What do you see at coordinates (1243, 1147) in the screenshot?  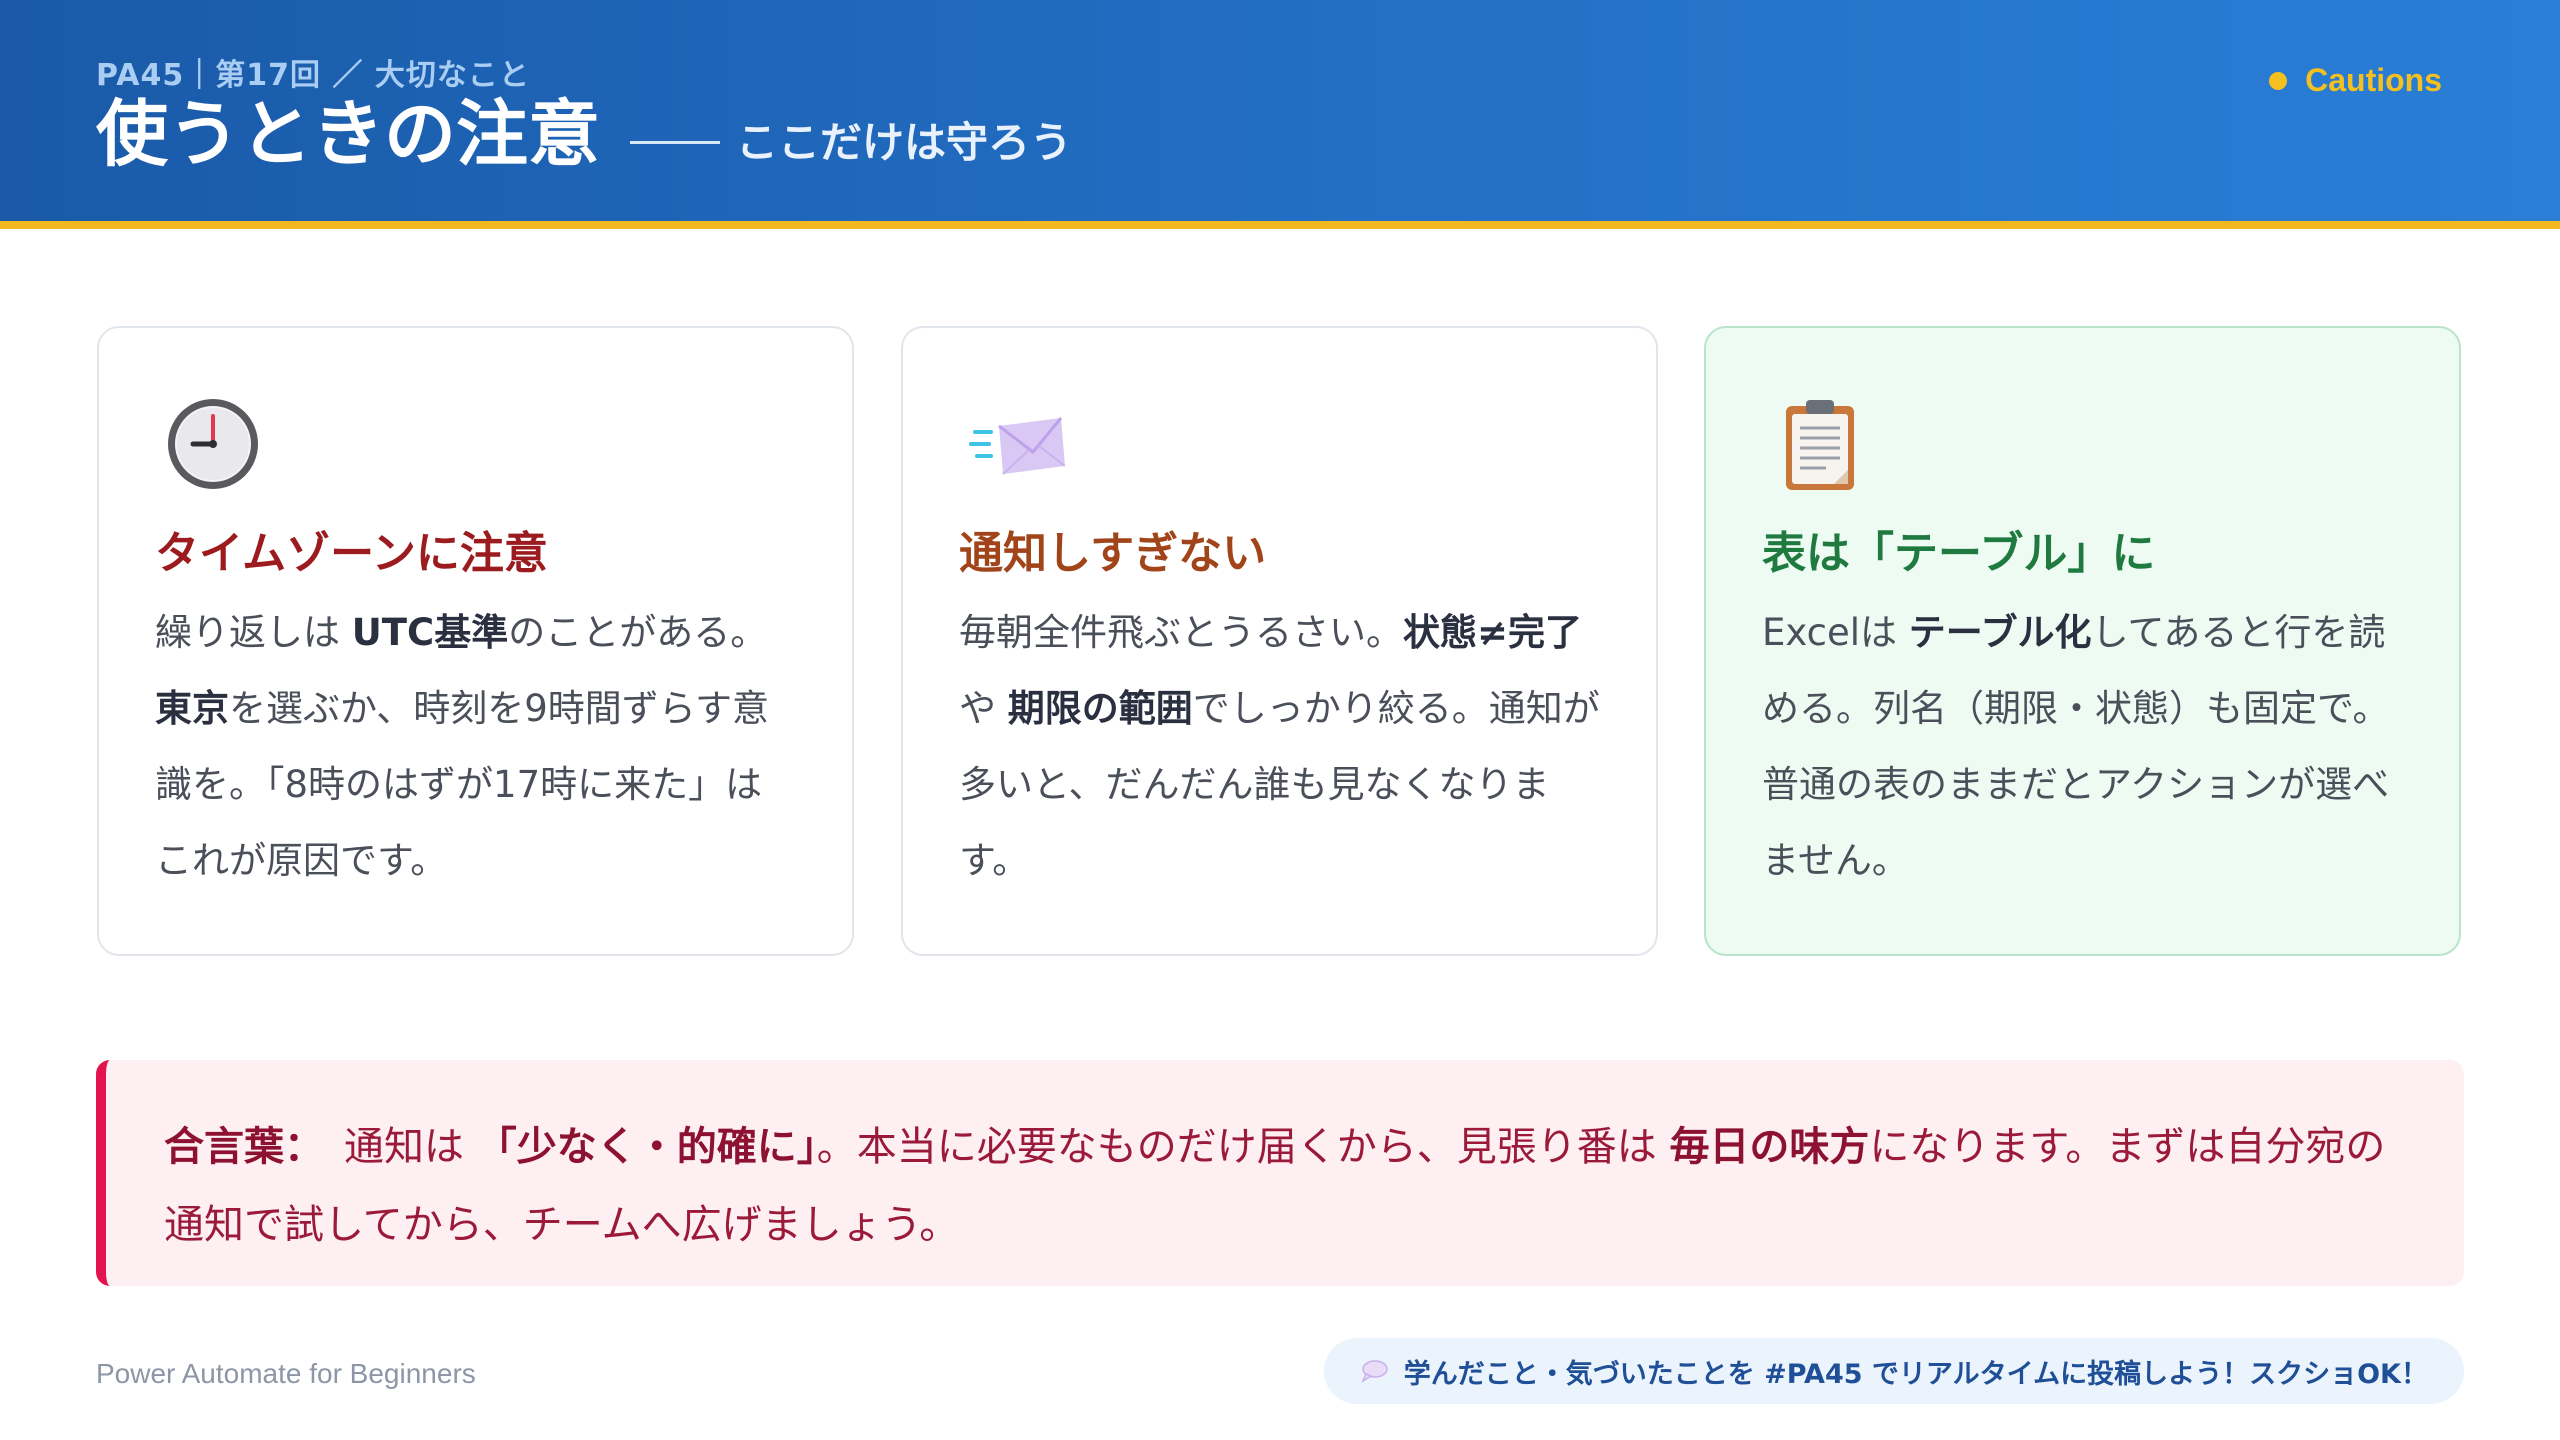 I see `callout-text: 。本当に必要なものだけ届くから、見張り番は` at bounding box center [1243, 1147].